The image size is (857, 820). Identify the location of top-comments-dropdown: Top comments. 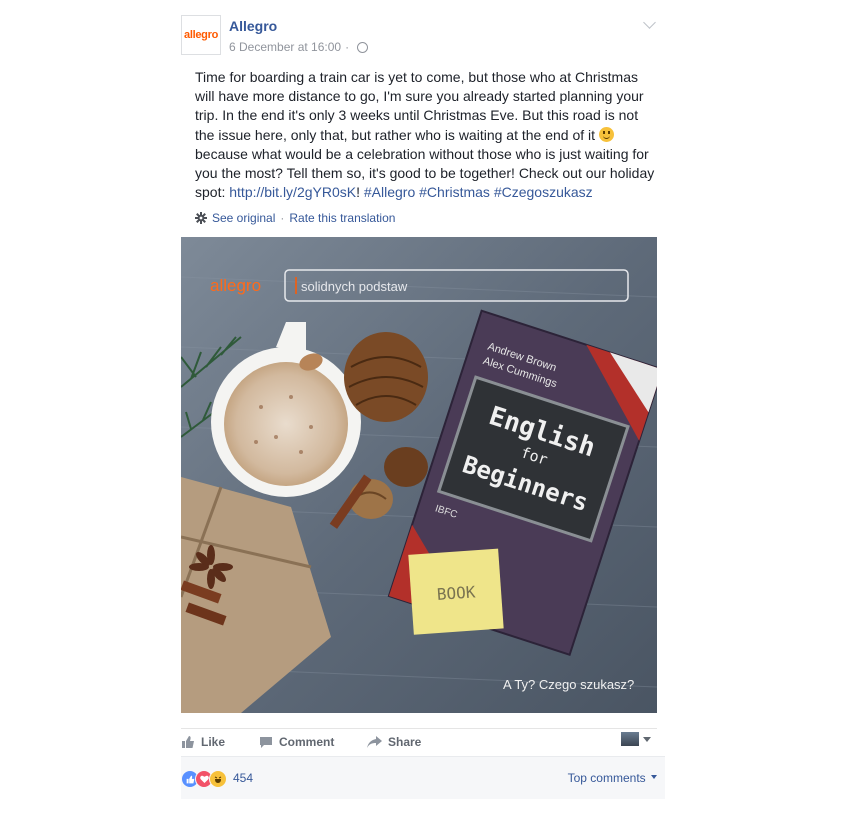
(612, 778).